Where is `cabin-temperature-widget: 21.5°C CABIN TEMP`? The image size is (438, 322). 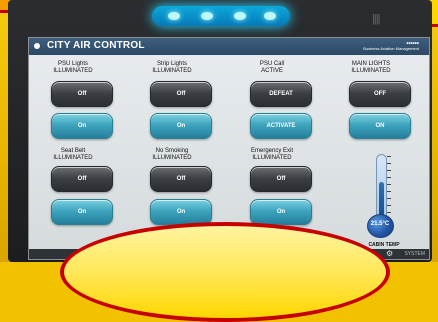
cabin-temperature-widget: 21.5°C CABIN TEMP is located at coordinates (398, 203).